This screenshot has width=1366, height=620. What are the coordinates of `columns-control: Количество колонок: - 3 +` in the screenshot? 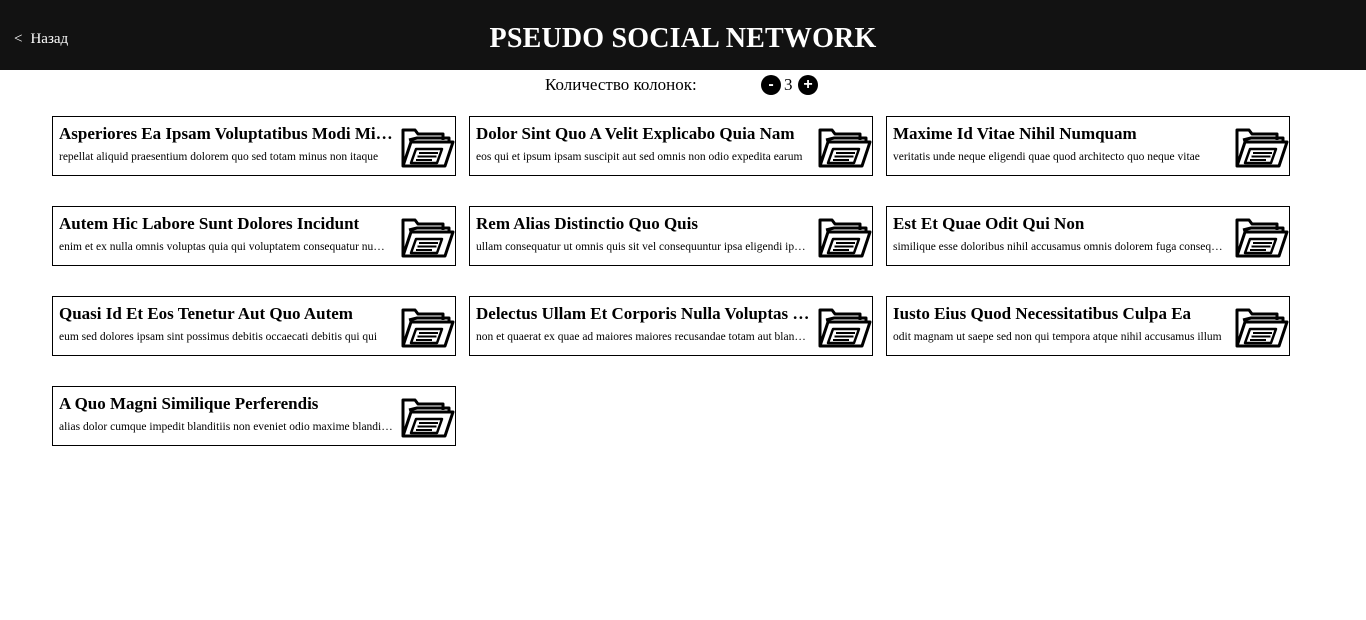 It's located at (683, 85).